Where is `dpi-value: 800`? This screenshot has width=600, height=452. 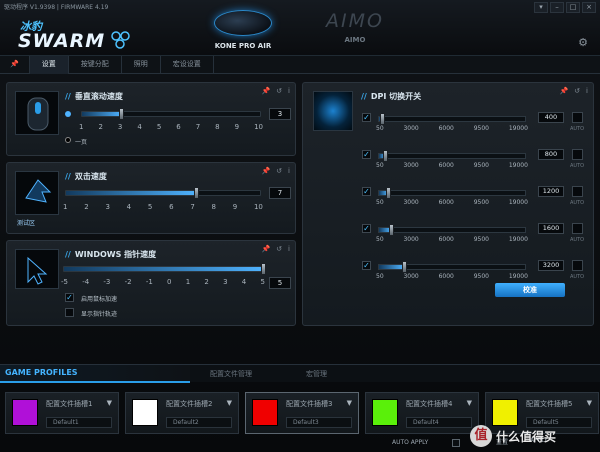
dpi-value: 800 is located at coordinates (551, 154).